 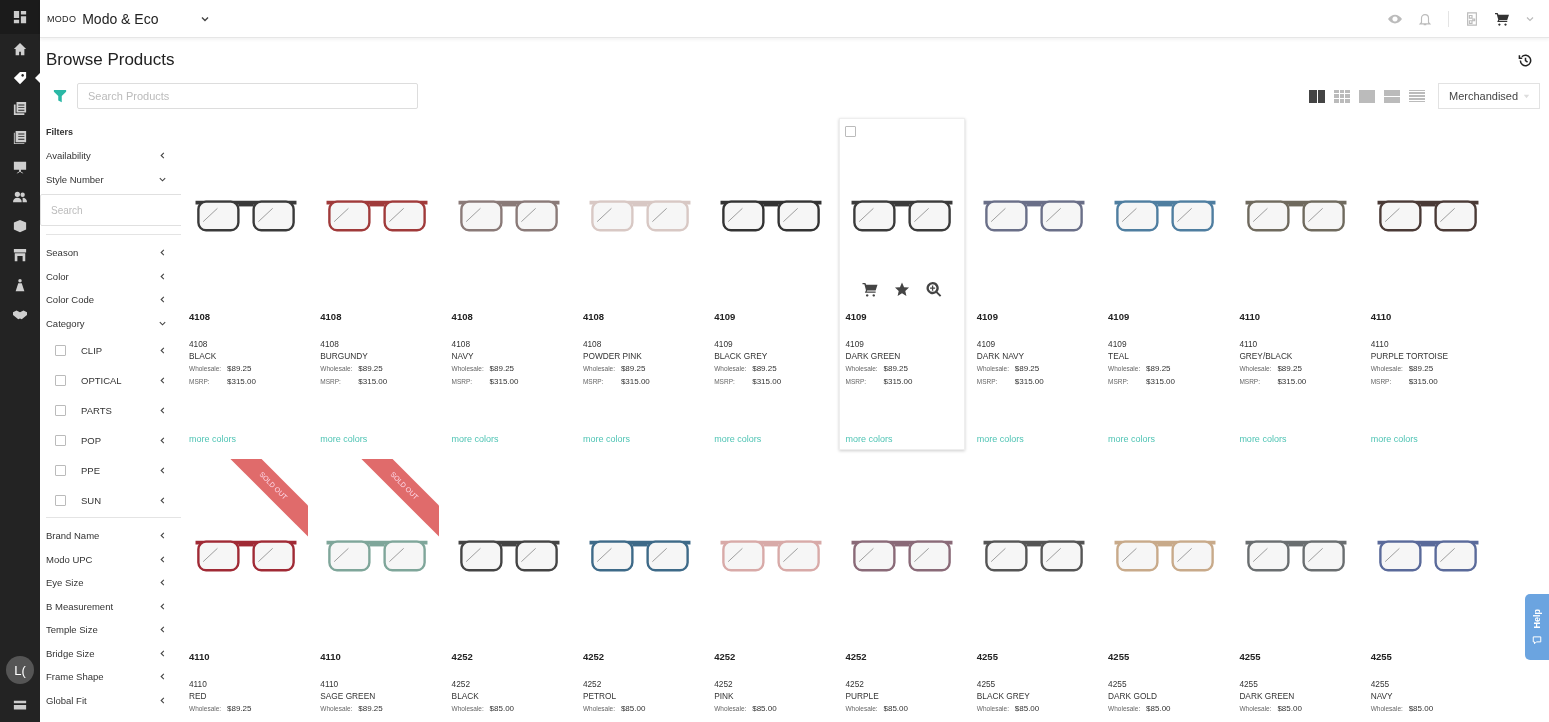 What do you see at coordinates (20, 225) in the screenshot?
I see `box-icon` at bounding box center [20, 225].